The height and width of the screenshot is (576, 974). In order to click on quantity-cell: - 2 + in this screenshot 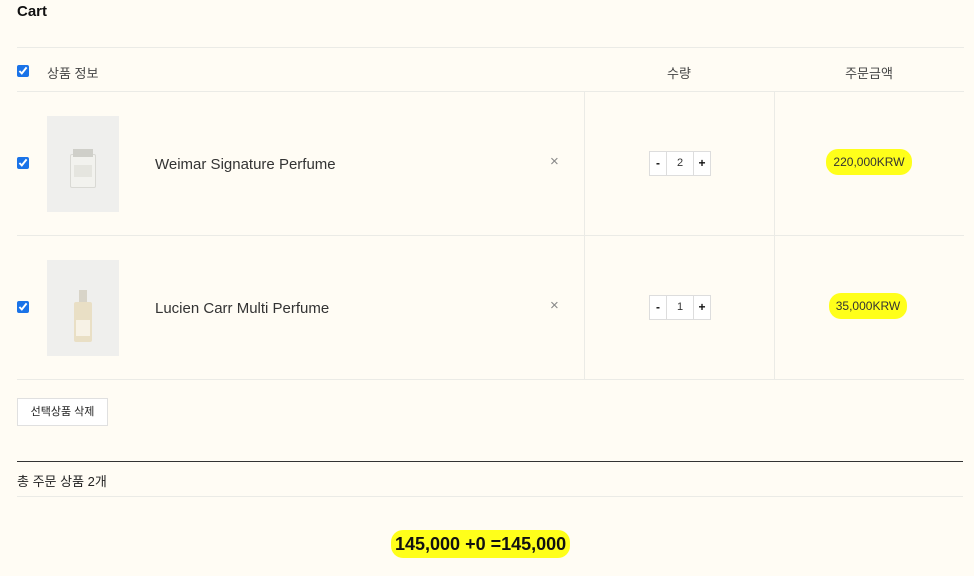, I will do `click(679, 163)`.